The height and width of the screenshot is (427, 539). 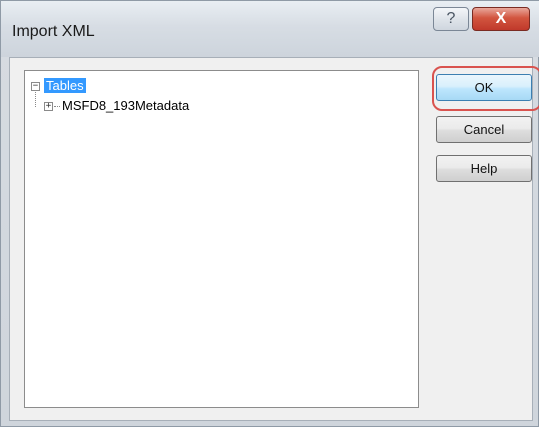 I want to click on title-bar: Import XML ? X, so click(x=270, y=29).